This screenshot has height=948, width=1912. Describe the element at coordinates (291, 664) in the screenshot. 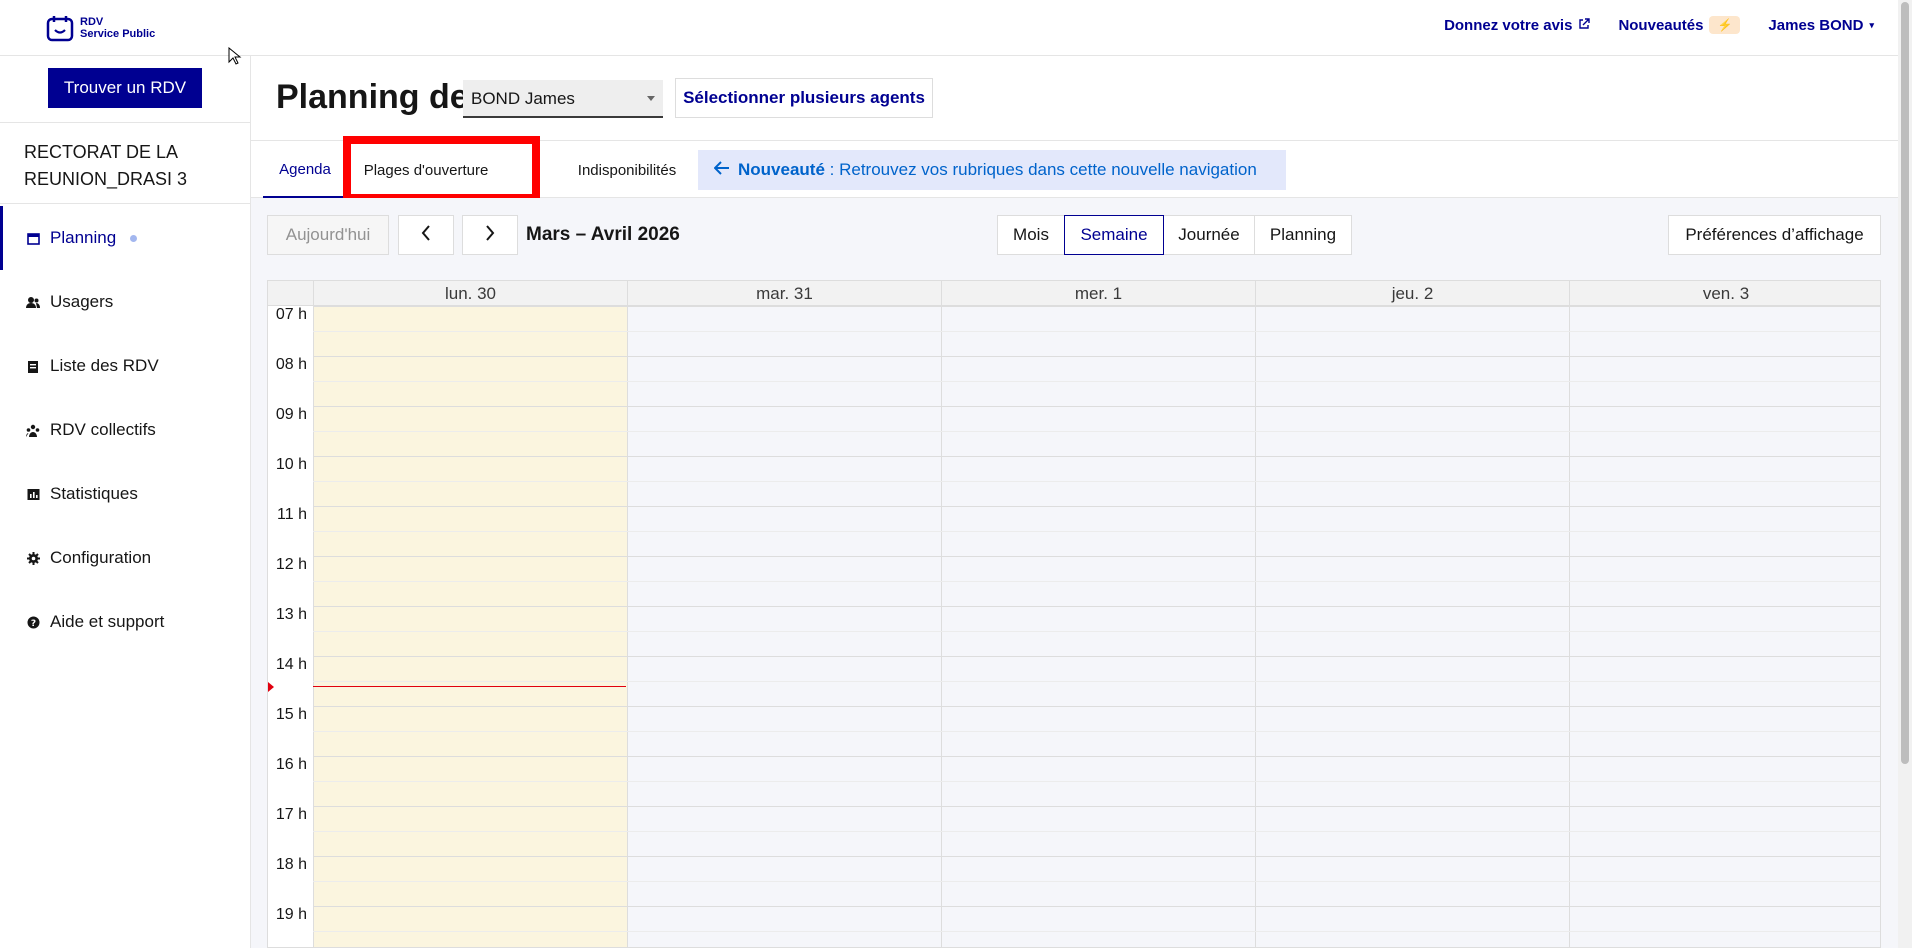

I see `hour-label: 14 h` at that location.